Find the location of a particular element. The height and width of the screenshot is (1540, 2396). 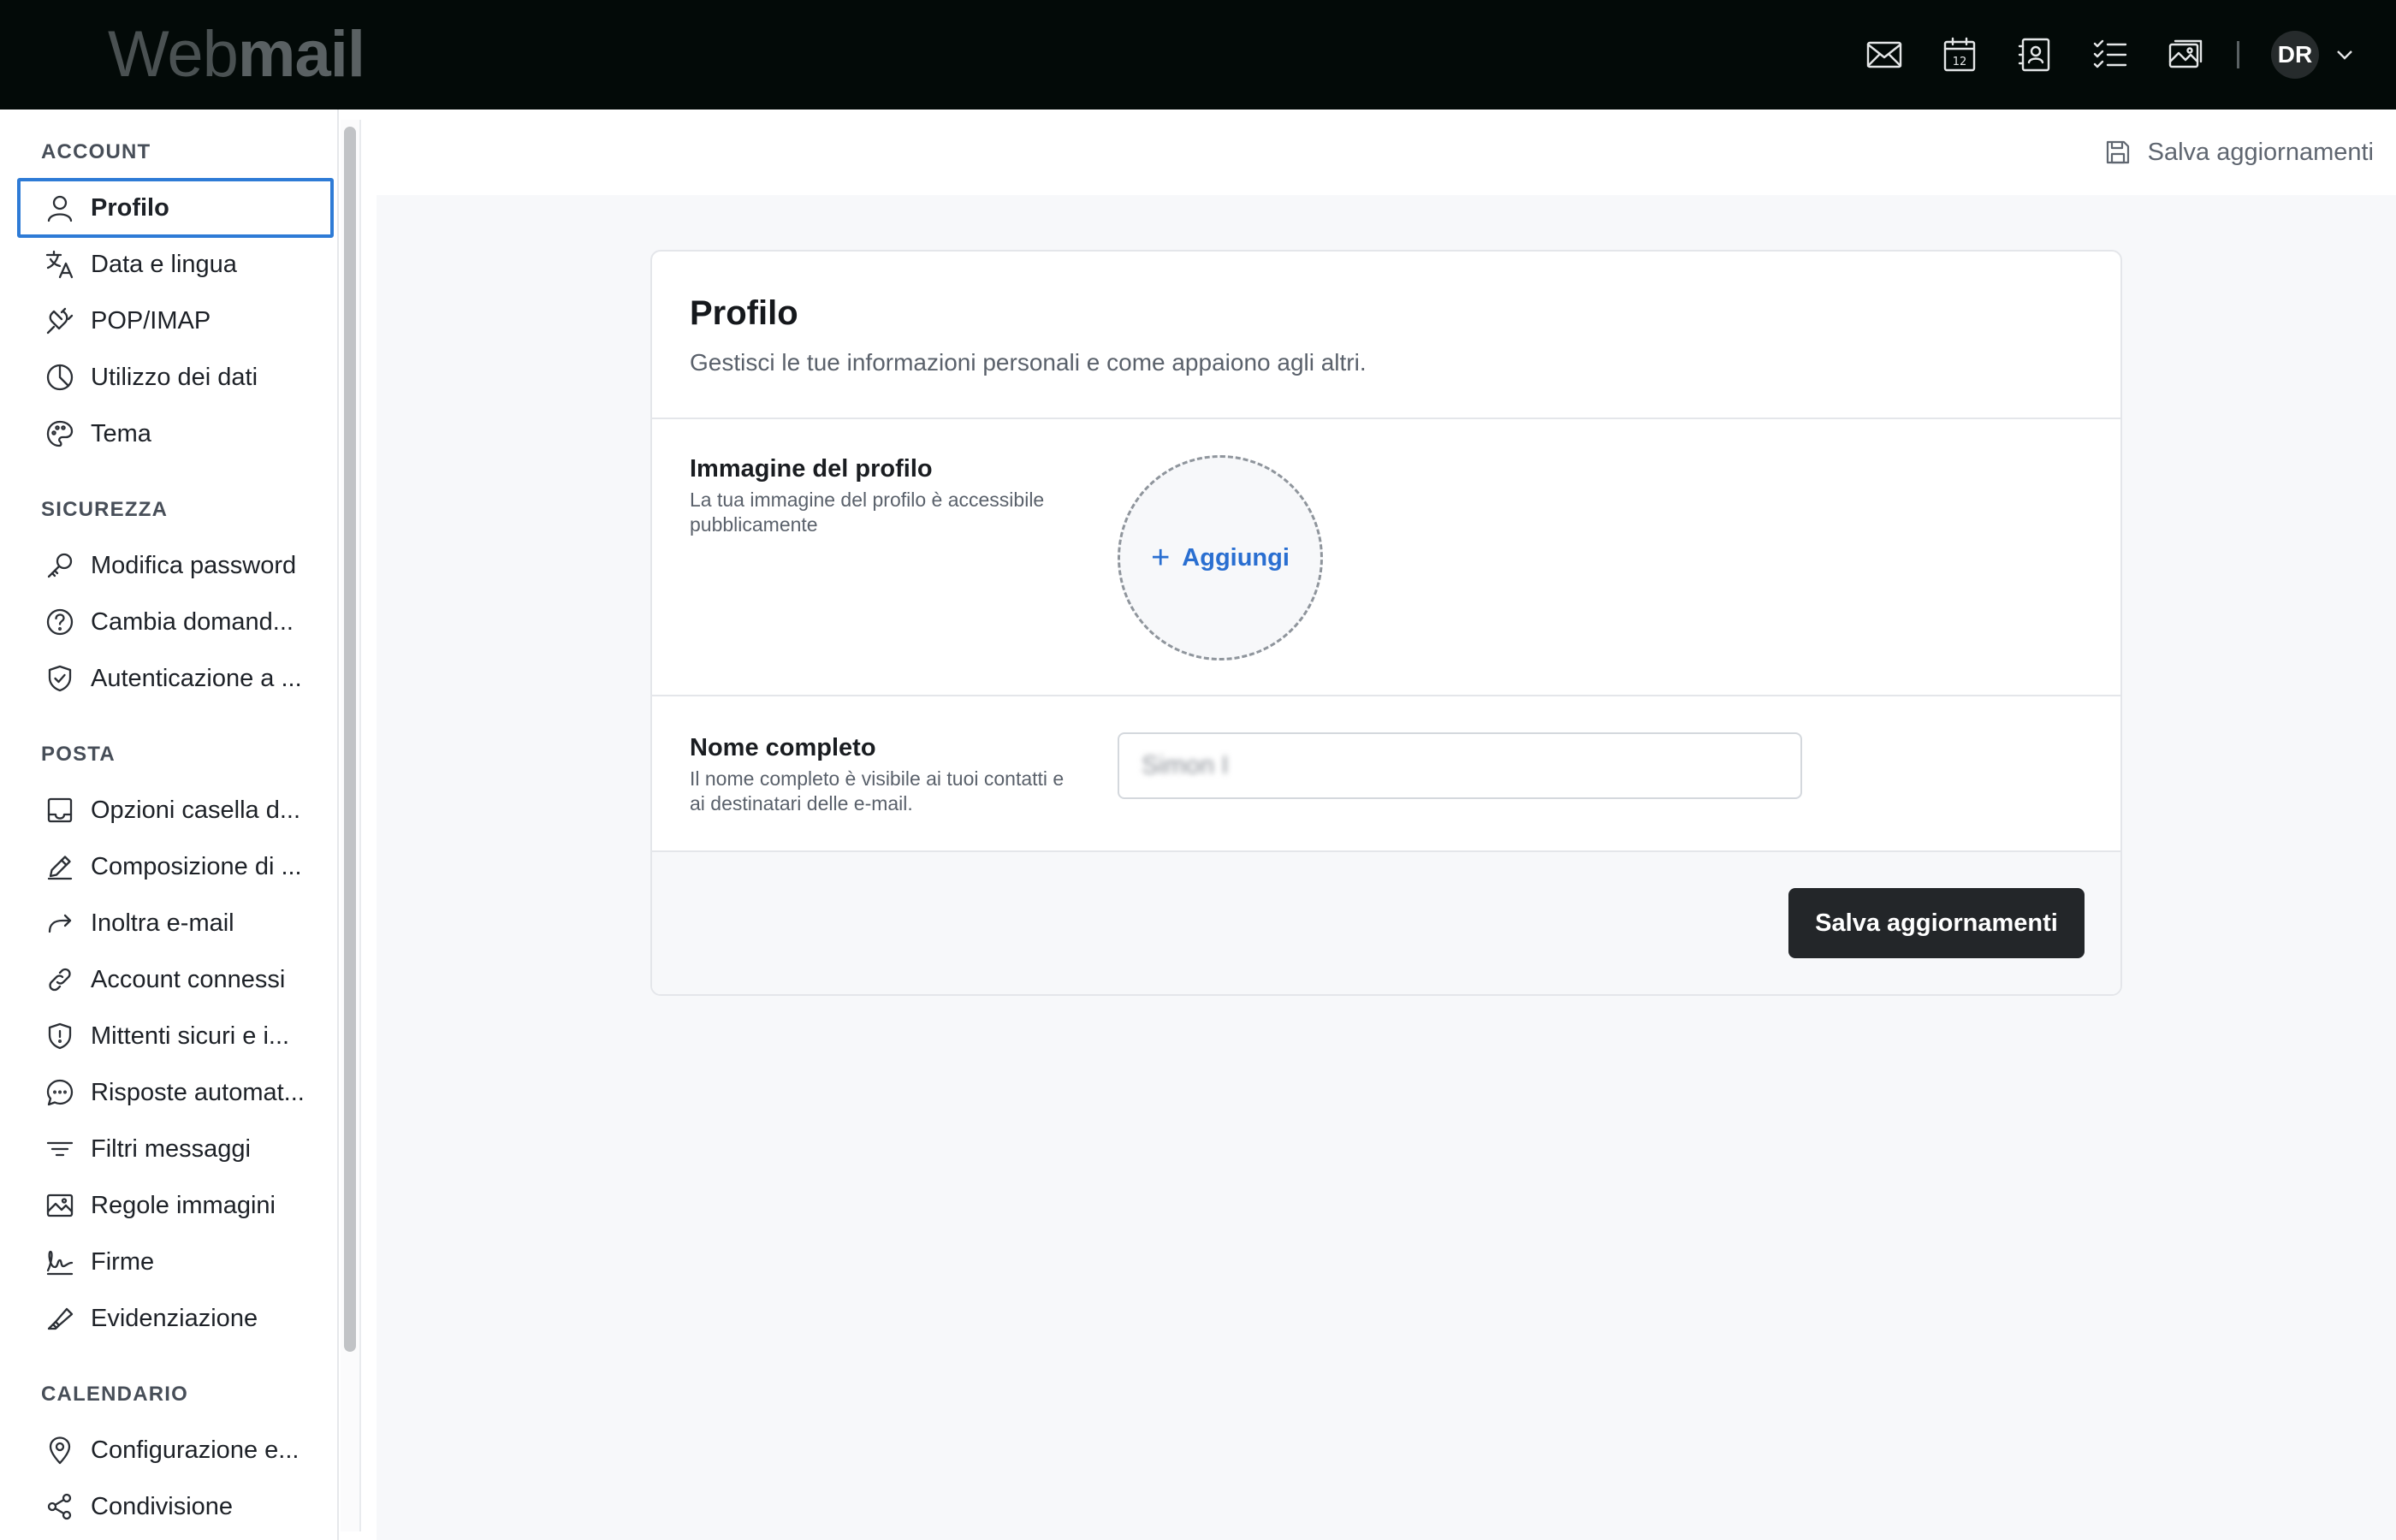

full-name-input: Simon I is located at coordinates (1460, 765).